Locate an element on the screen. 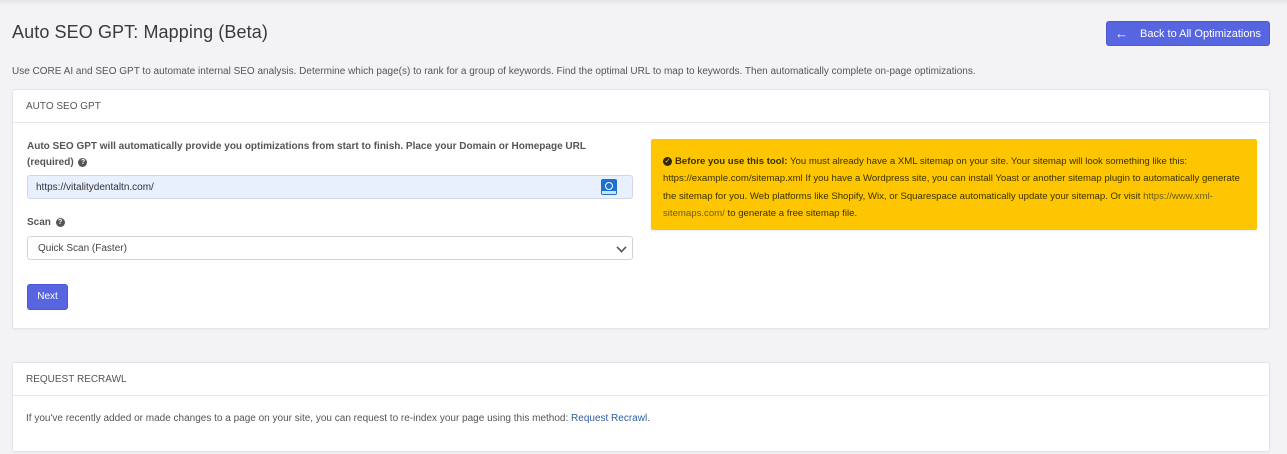 The width and height of the screenshot is (1287, 454). scan-field-label: Scan ? is located at coordinates (46, 223).